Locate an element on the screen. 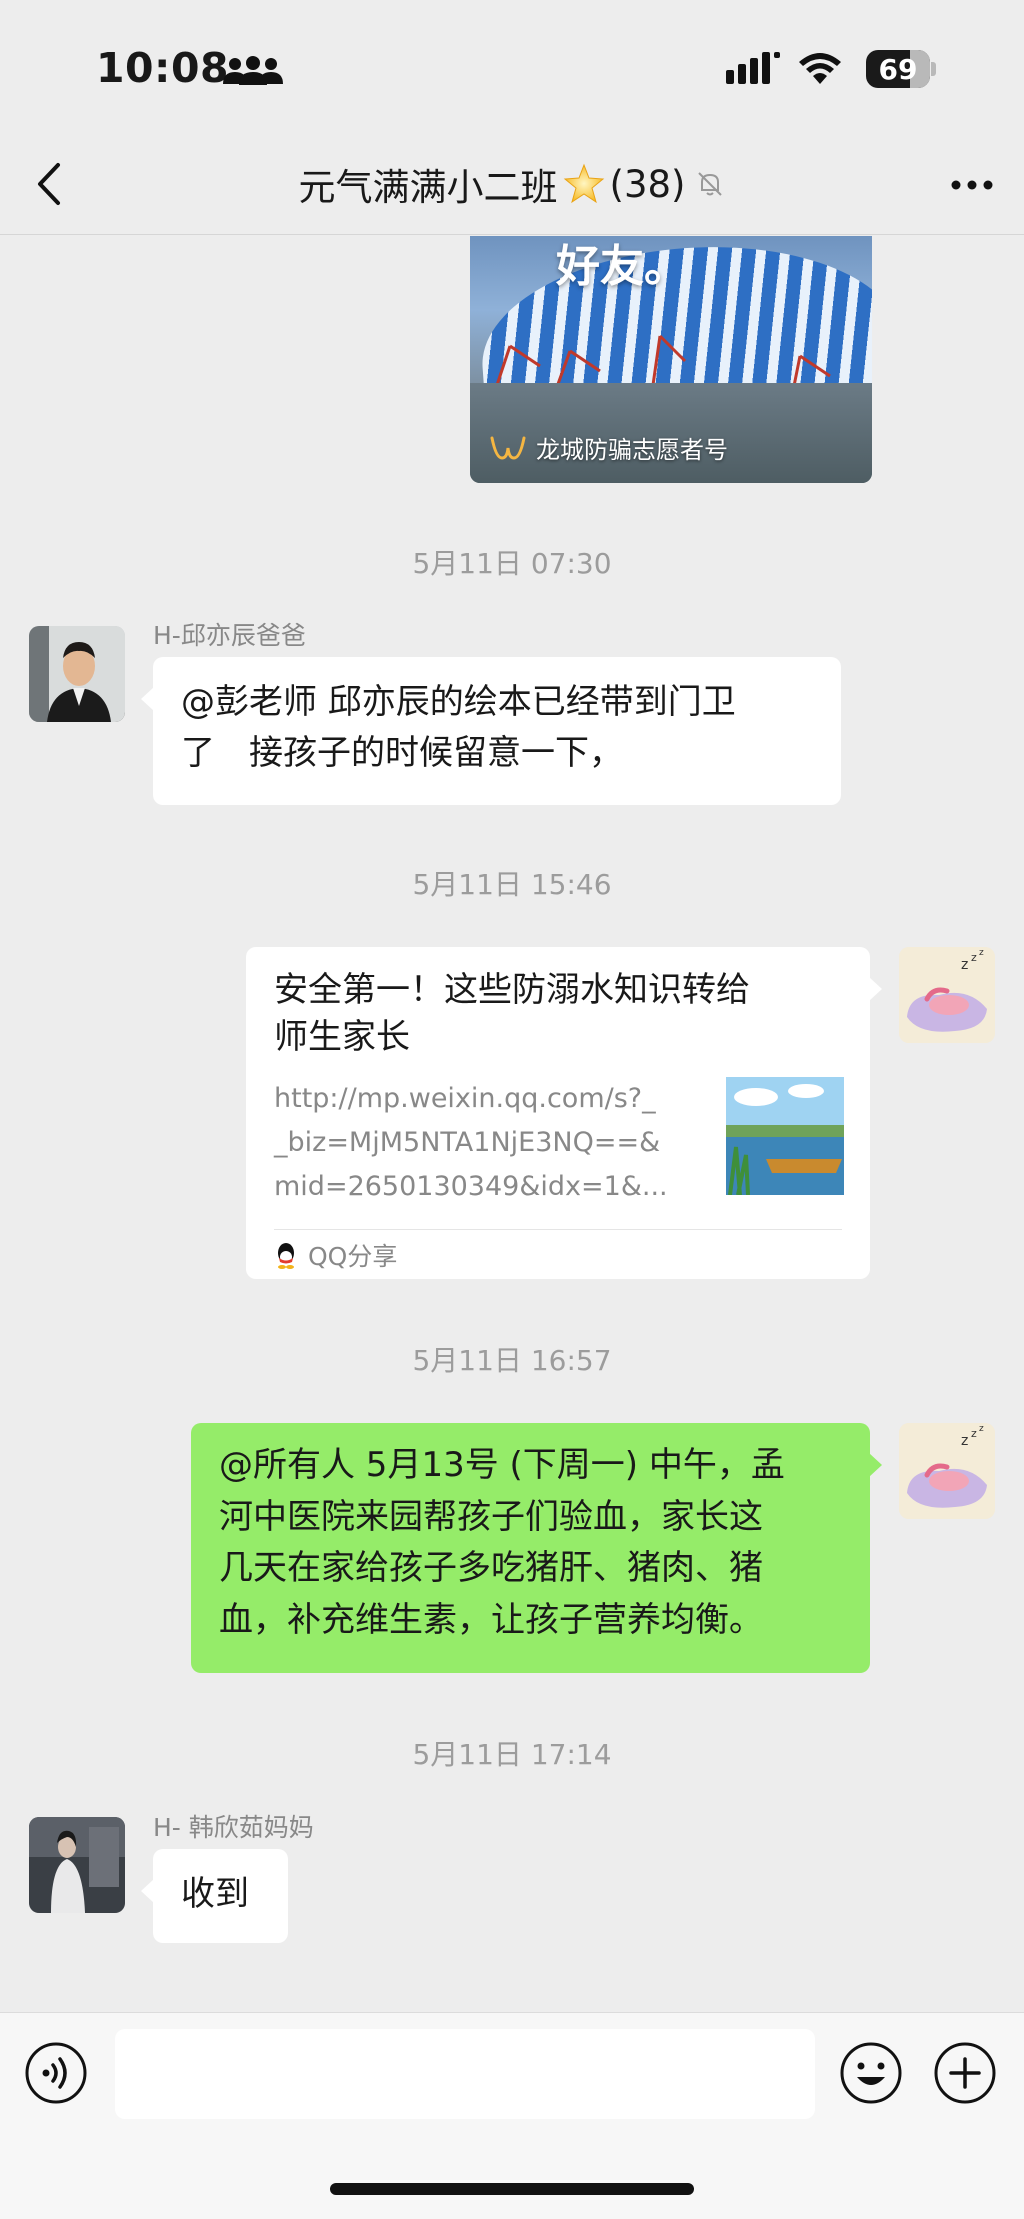 Image resolution: width=1024 pixels, height=2219 pixels. link-title: 安全第一！这些防溺水知识转给 师生家长 is located at coordinates (554, 1014).